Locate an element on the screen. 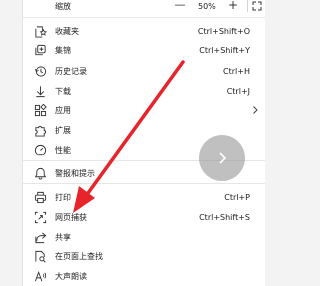 The height and width of the screenshot is (286, 320). zoom-in-button: + is located at coordinates (233, 6).